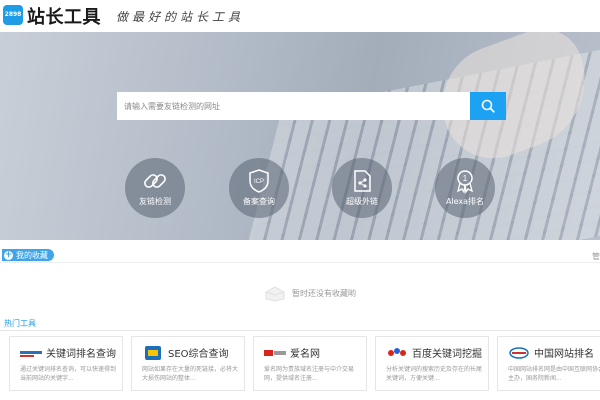 The height and width of the screenshot is (400, 600). Describe the element at coordinates (596, 256) in the screenshot. I see `manage-link: 管` at that location.